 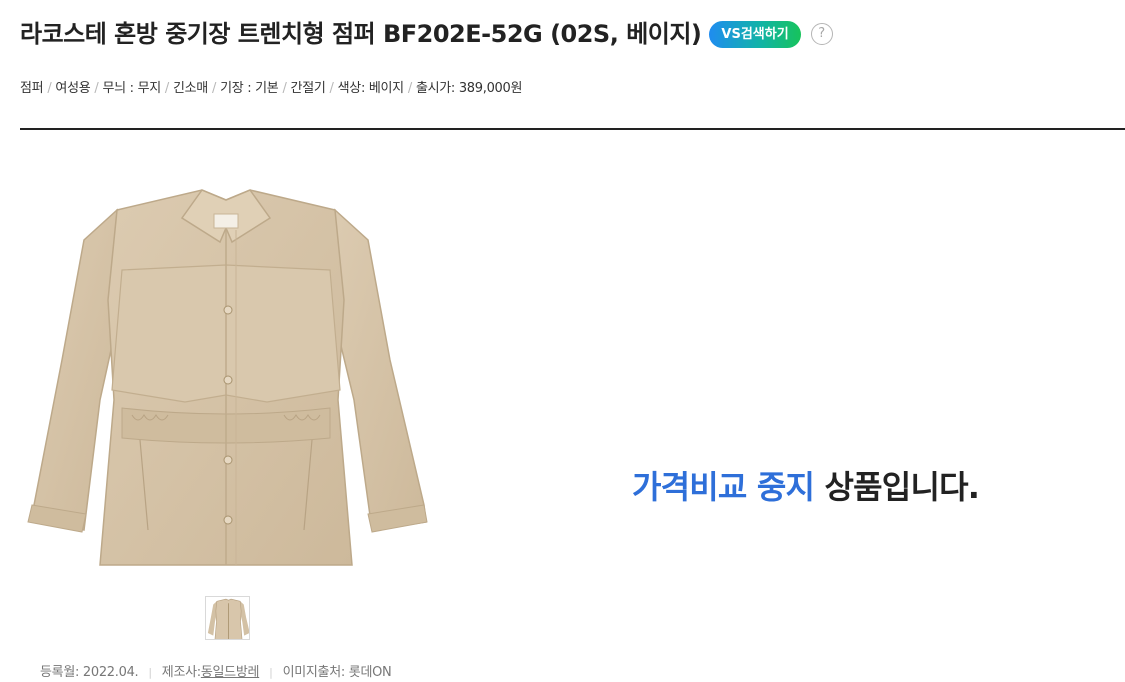 I want to click on manufacturer-label: 제조사:, so click(x=181, y=672).